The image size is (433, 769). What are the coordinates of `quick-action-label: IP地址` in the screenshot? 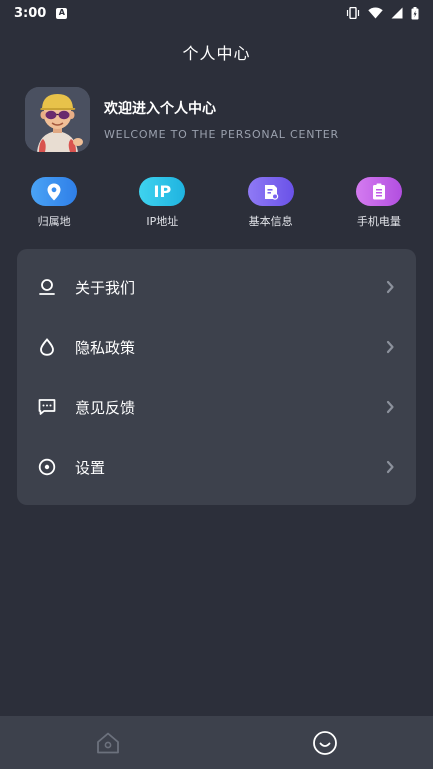 It's located at (162, 221).